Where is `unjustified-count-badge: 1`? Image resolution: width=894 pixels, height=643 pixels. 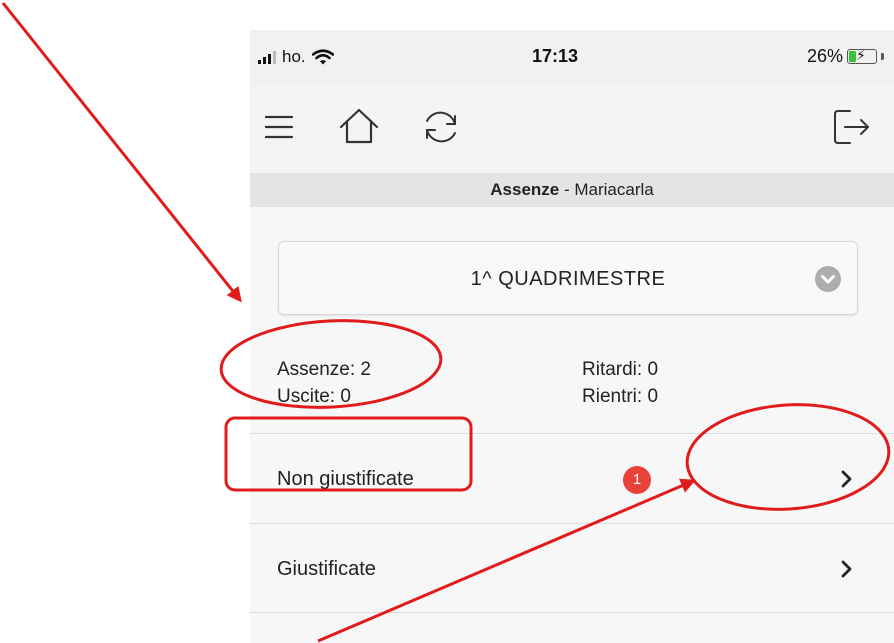 unjustified-count-badge: 1 is located at coordinates (637, 480).